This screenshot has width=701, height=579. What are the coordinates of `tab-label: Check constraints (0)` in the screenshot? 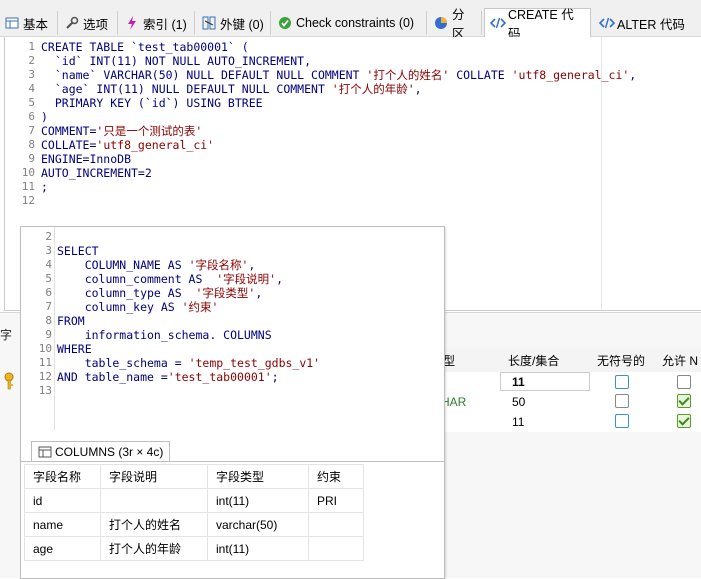 It's located at (355, 23).